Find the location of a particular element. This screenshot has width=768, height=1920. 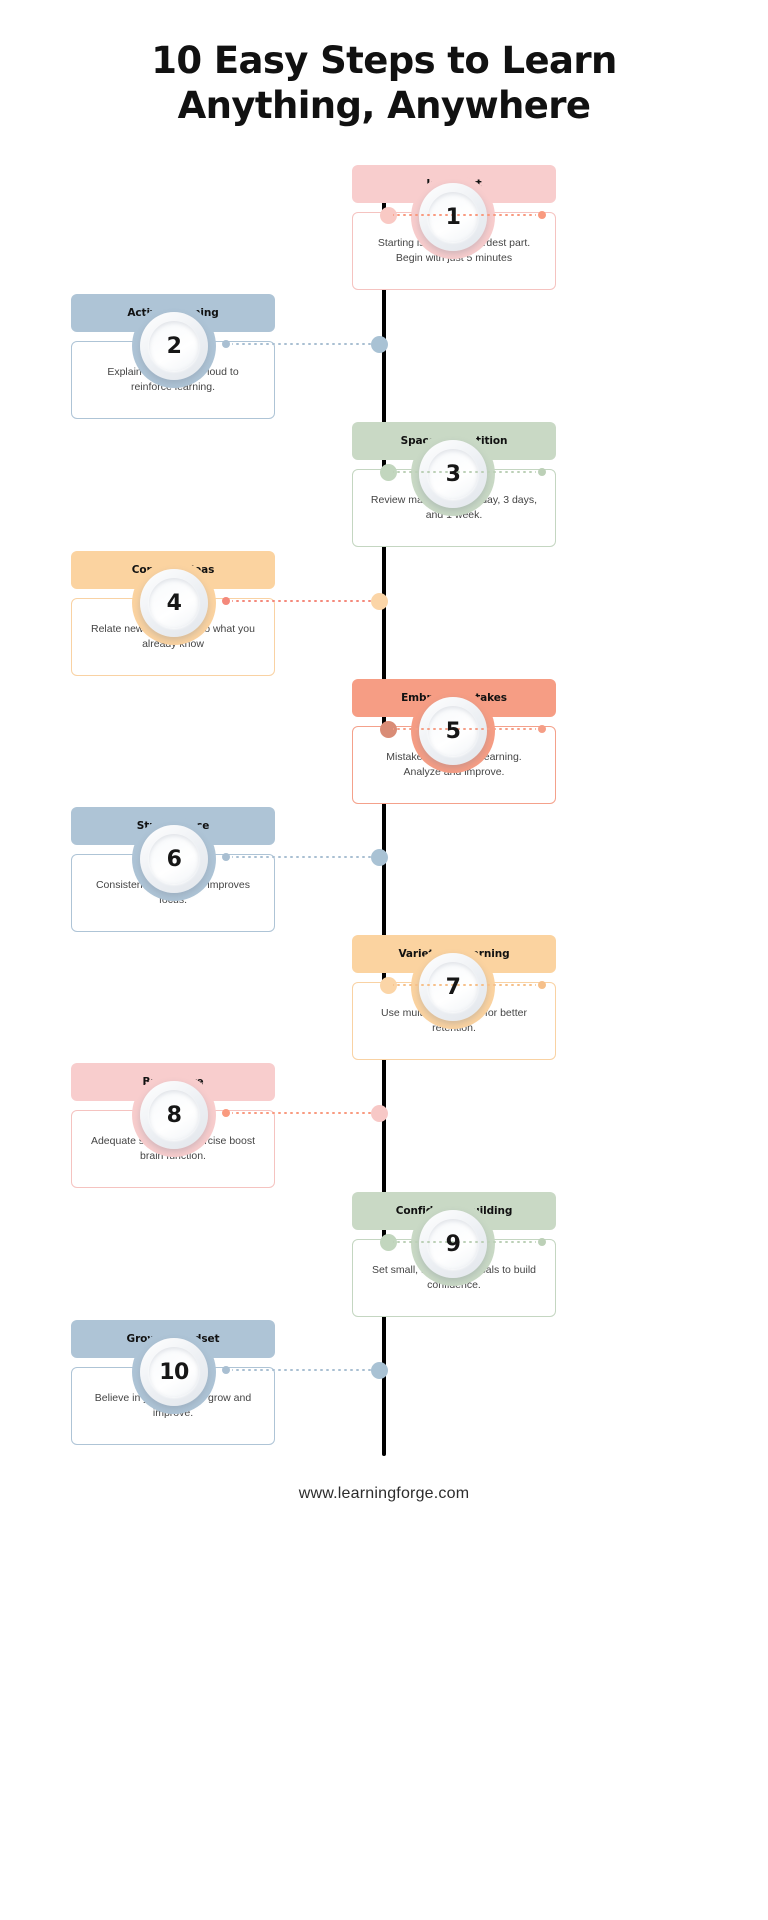

step-number-label: 8 is located at coordinates (174, 1115).